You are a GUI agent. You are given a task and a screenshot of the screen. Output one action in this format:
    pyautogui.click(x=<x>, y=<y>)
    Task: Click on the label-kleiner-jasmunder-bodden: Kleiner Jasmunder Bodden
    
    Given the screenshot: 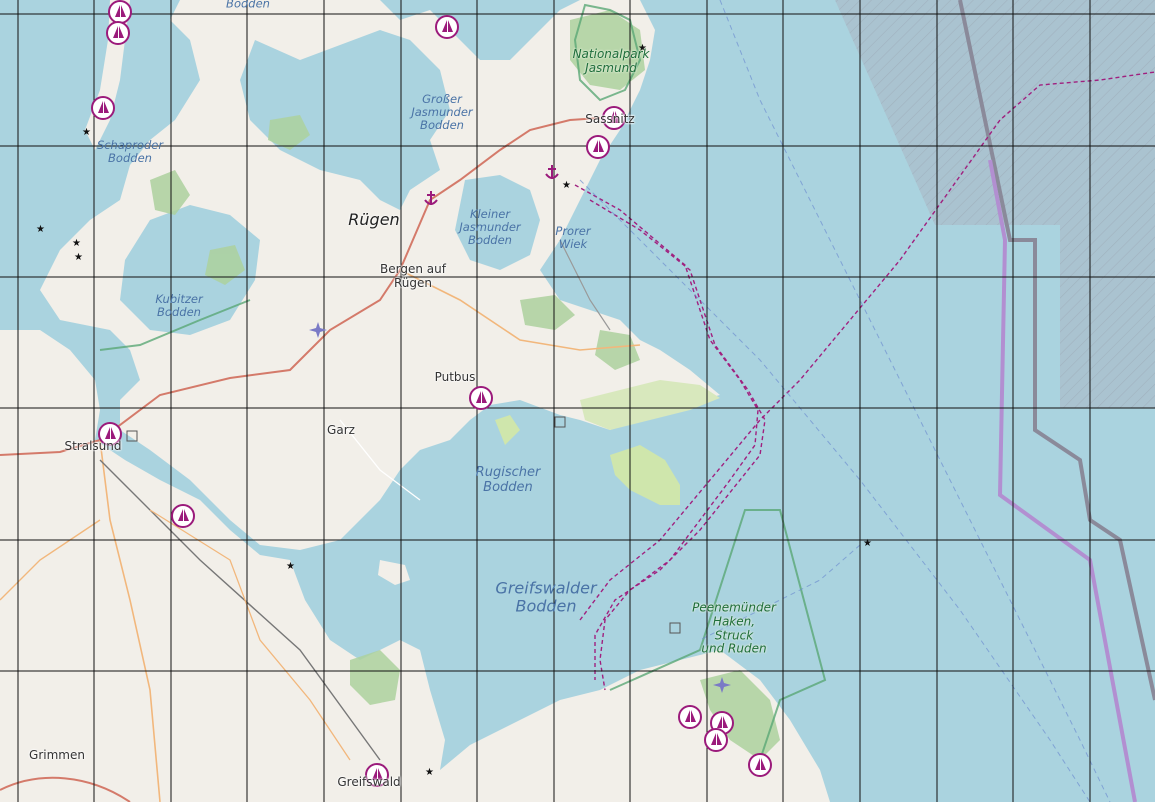 What is the action you would take?
    pyautogui.click(x=490, y=227)
    